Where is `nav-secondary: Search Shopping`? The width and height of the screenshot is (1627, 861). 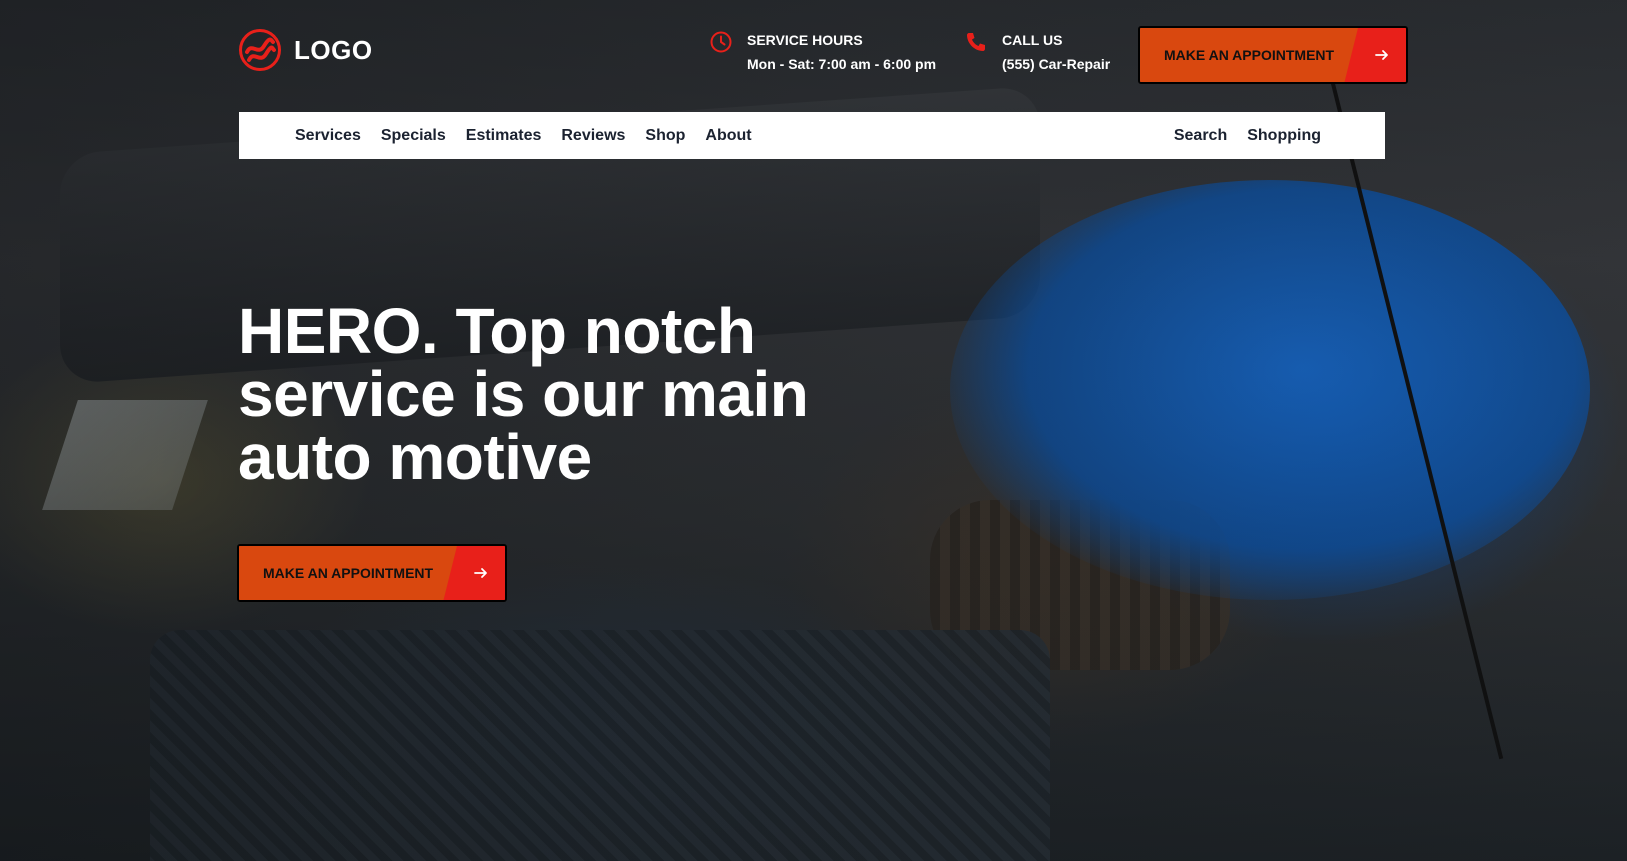 nav-secondary: Search Shopping is located at coordinates (1247, 136).